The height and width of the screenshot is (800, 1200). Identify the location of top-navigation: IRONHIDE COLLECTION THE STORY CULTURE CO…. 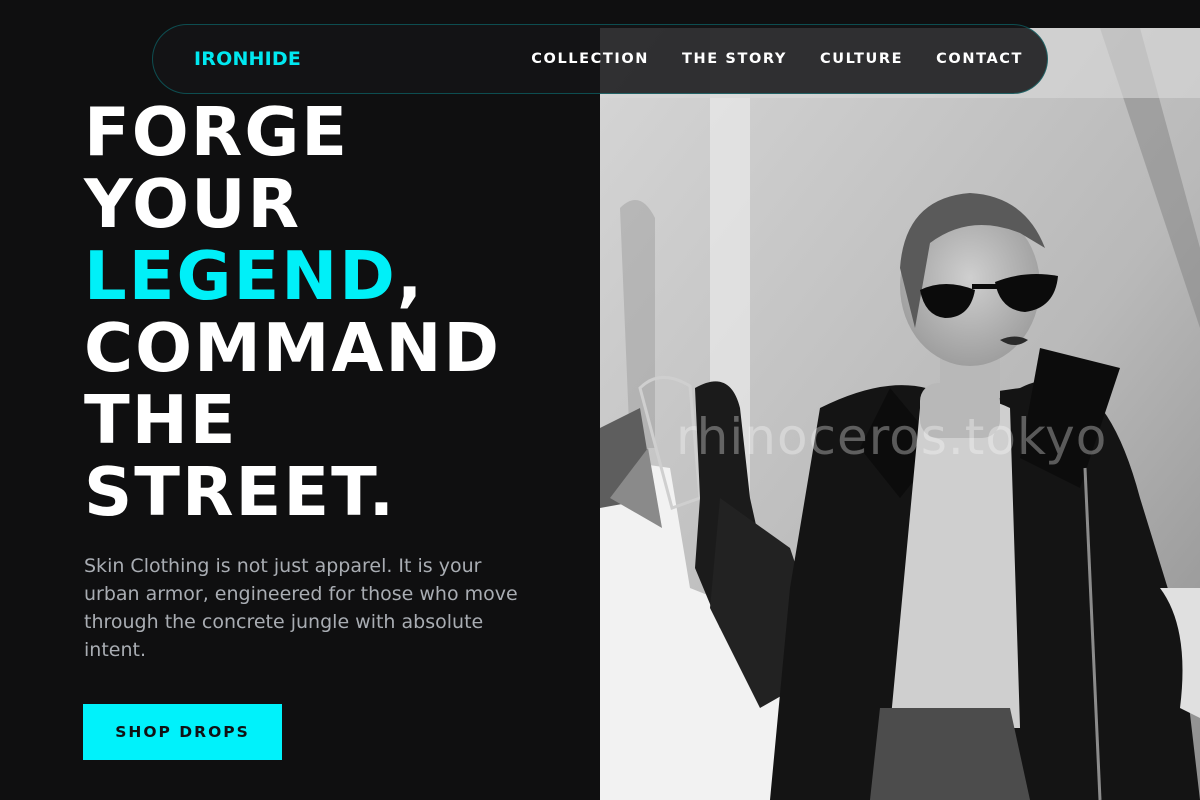
(600, 59).